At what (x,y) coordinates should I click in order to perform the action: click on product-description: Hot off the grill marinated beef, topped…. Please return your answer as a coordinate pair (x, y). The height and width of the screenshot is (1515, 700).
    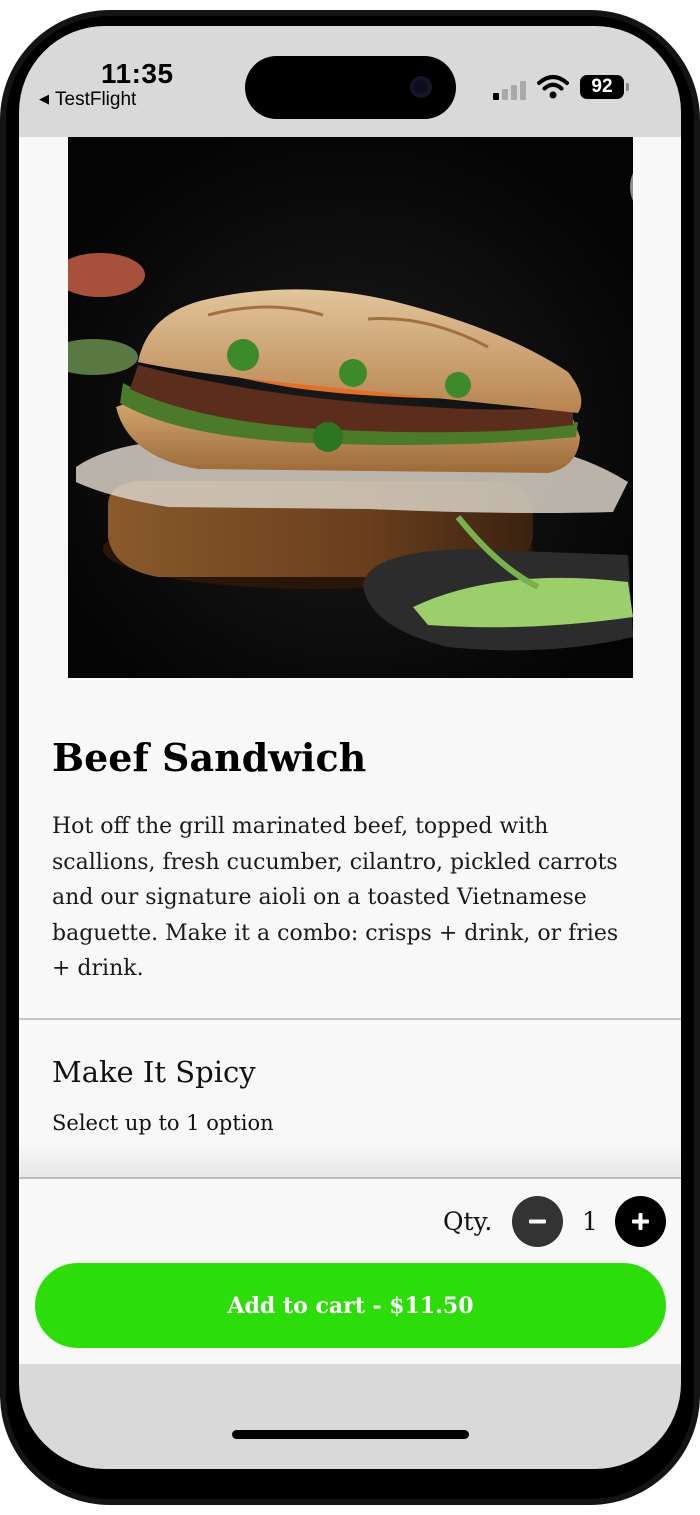
    Looking at the image, I should click on (335, 897).